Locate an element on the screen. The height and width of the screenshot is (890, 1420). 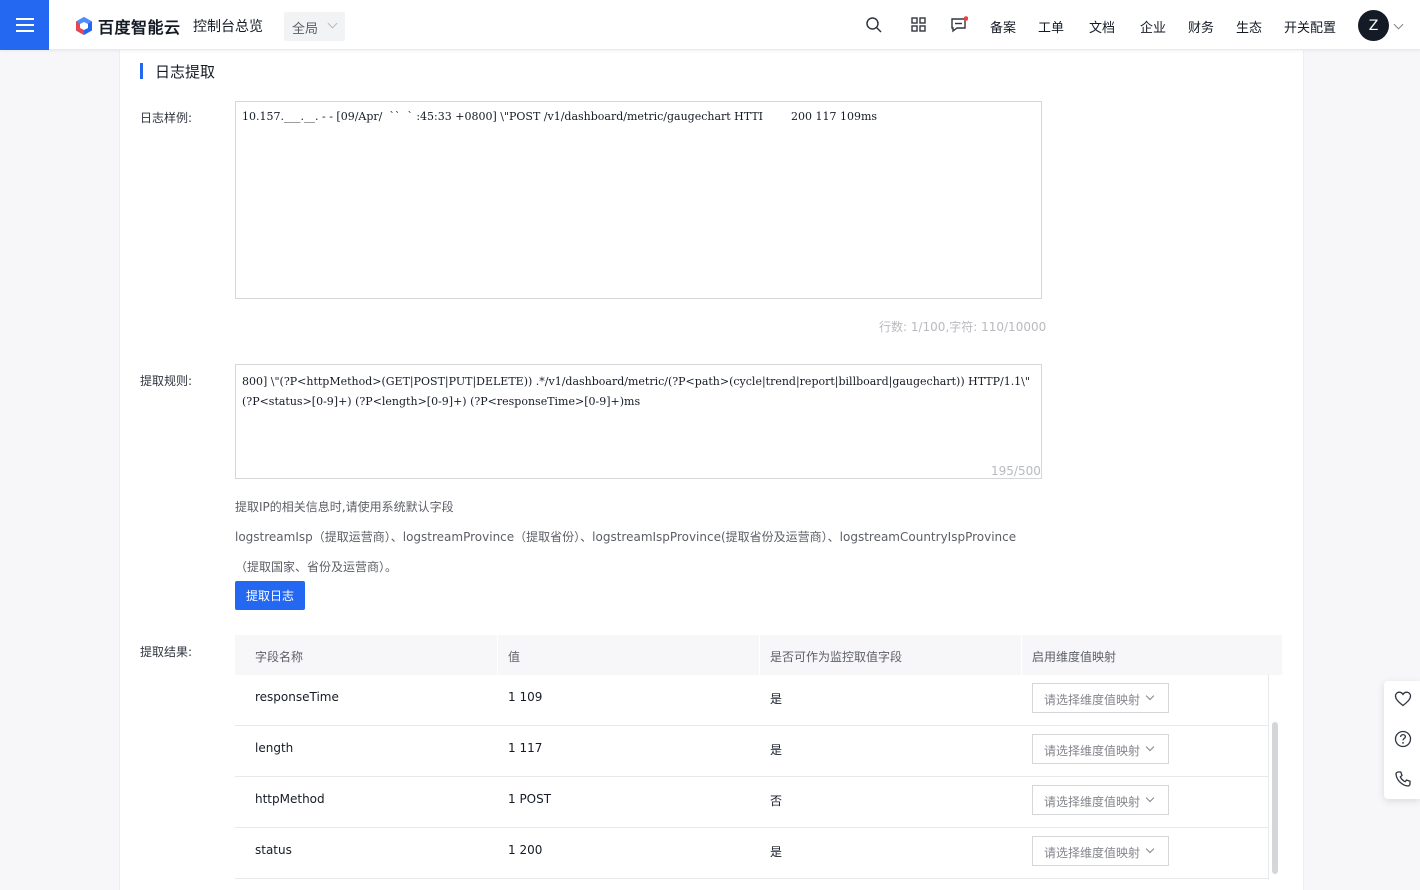
value-cell: 1 POST is located at coordinates (530, 799).